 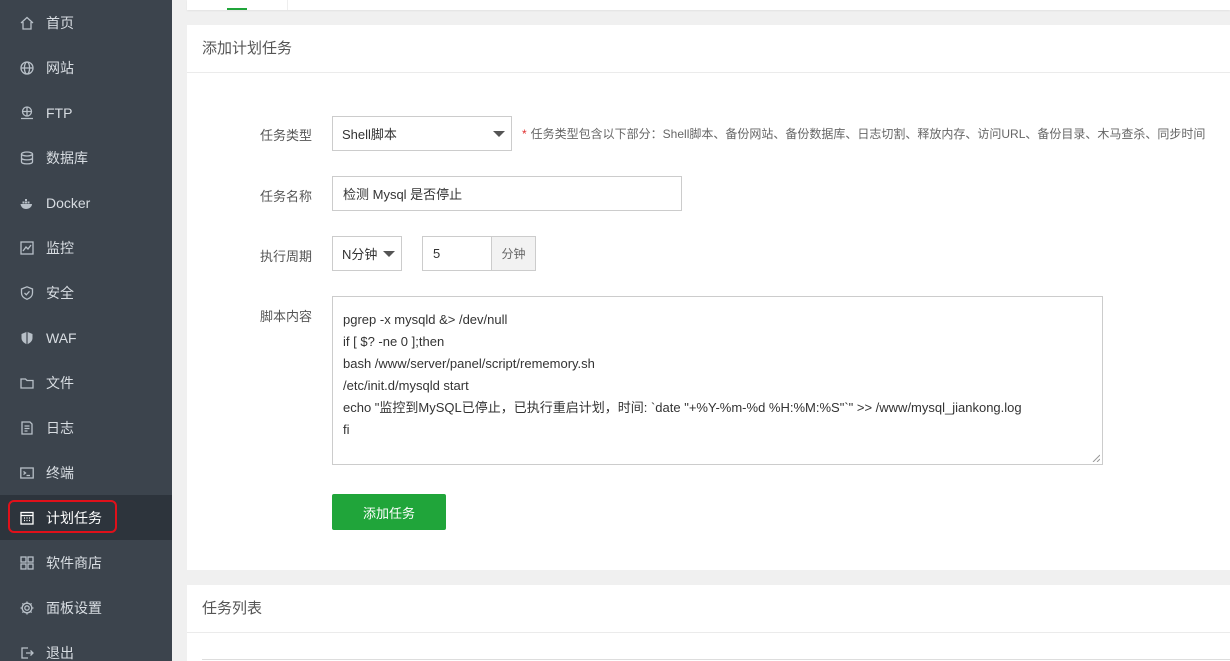 I want to click on task-list-title: 任务列表, so click(x=708, y=609).